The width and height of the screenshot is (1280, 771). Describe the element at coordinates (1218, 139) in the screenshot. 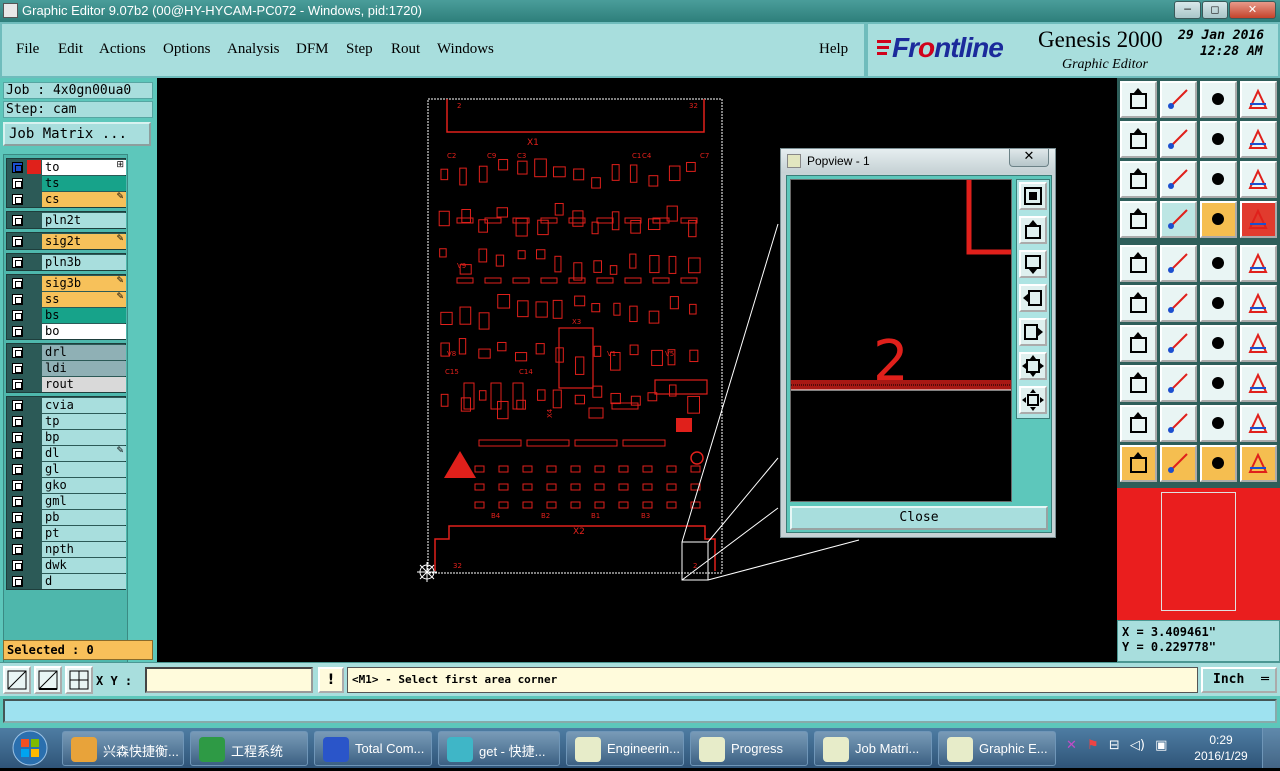

I see `one-to-one-button` at that location.